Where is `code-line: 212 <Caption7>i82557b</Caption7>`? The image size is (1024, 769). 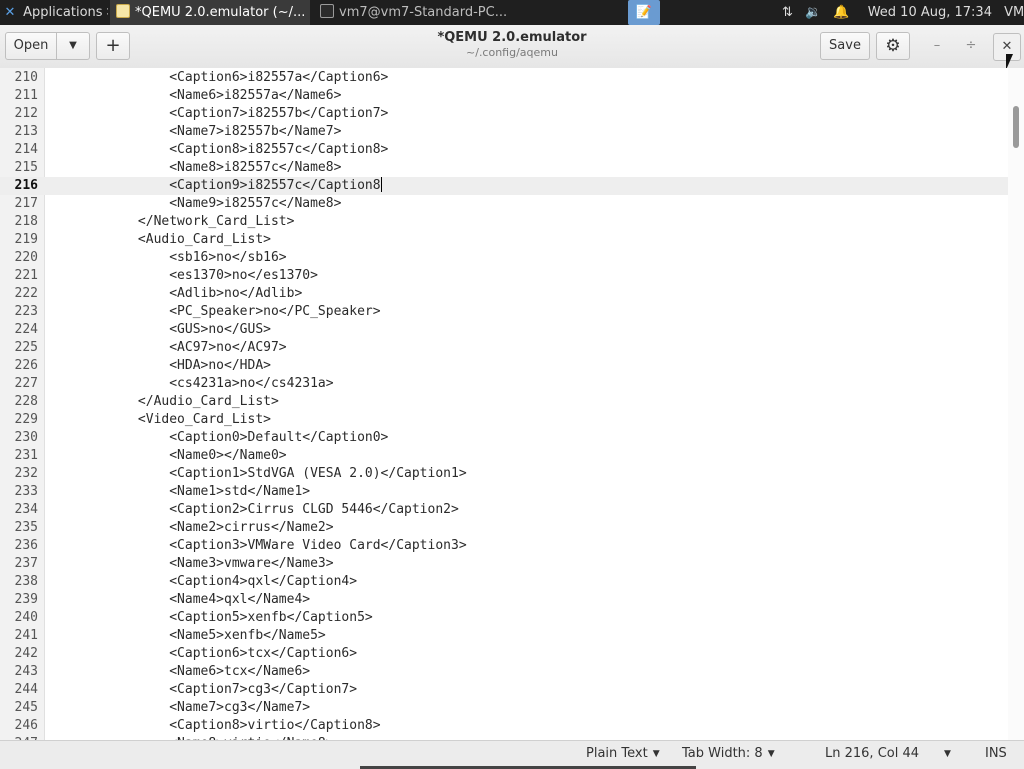 code-line: 212 <Caption7>i82557b</Caption7> is located at coordinates (504, 114).